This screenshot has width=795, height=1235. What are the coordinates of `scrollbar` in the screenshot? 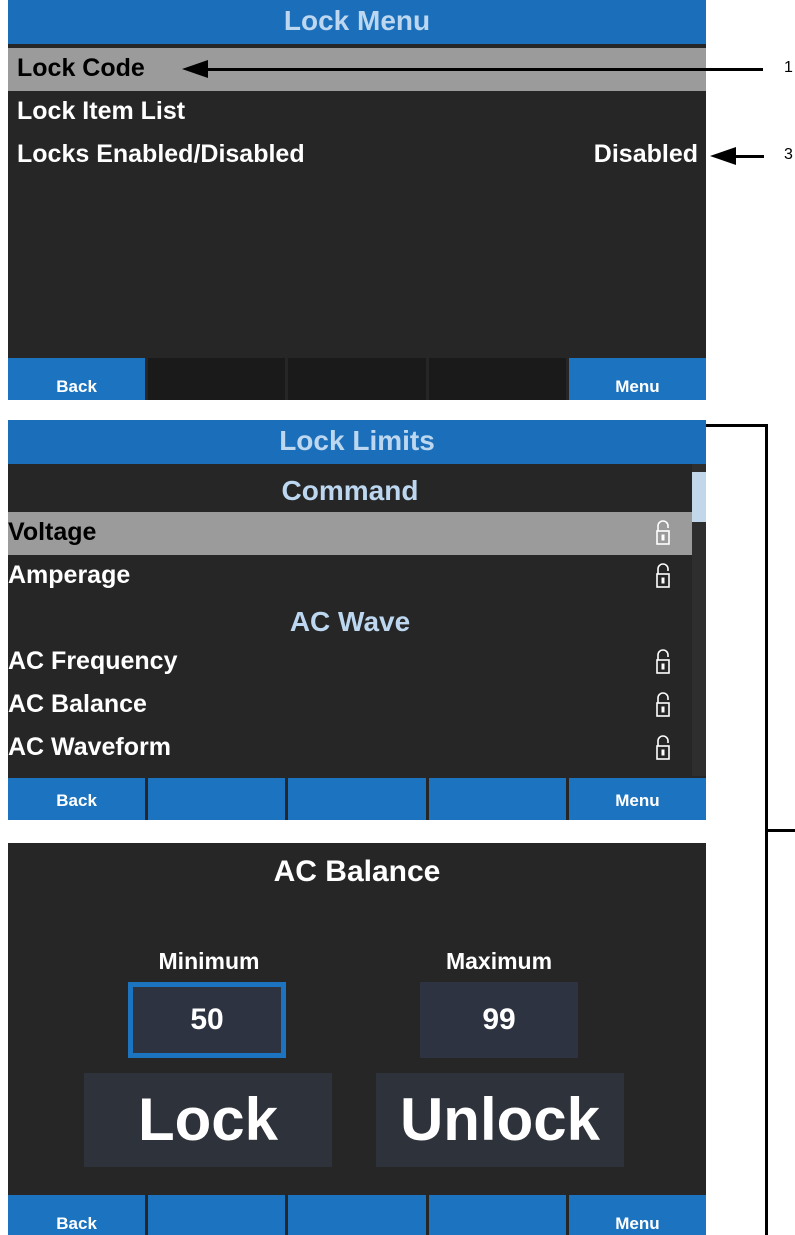 It's located at (699, 620).